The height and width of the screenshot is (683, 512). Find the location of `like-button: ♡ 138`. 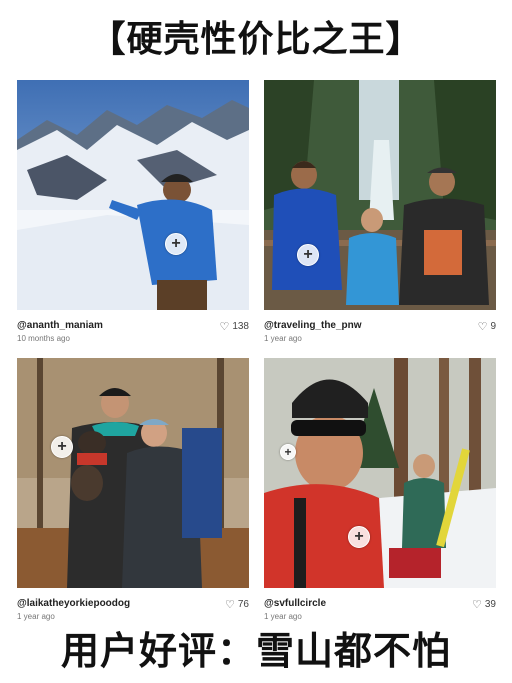

like-button: ♡ 138 is located at coordinates (234, 326).